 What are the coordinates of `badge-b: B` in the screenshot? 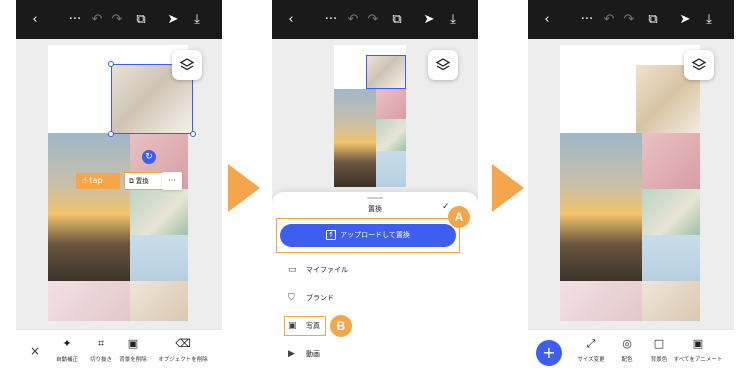 It's located at (341, 326).